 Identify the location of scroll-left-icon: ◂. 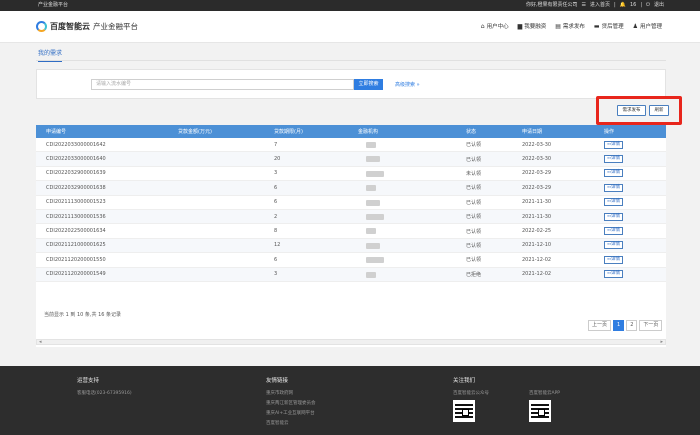
(40, 342).